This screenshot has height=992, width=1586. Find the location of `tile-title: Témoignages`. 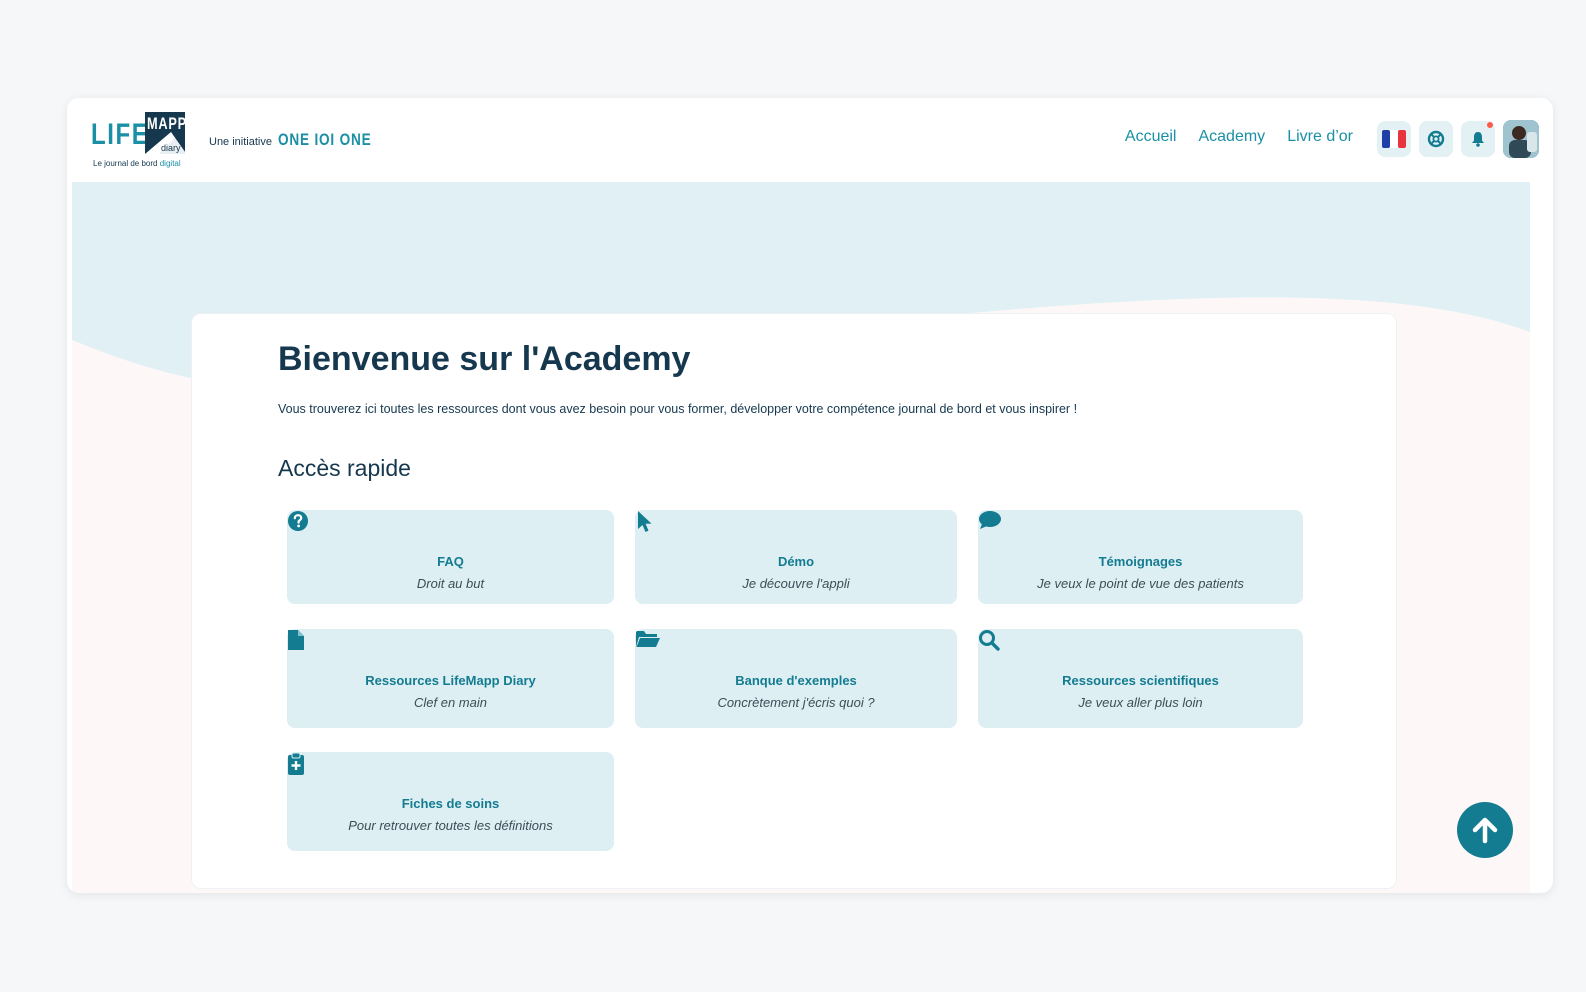

tile-title: Témoignages is located at coordinates (1140, 561).